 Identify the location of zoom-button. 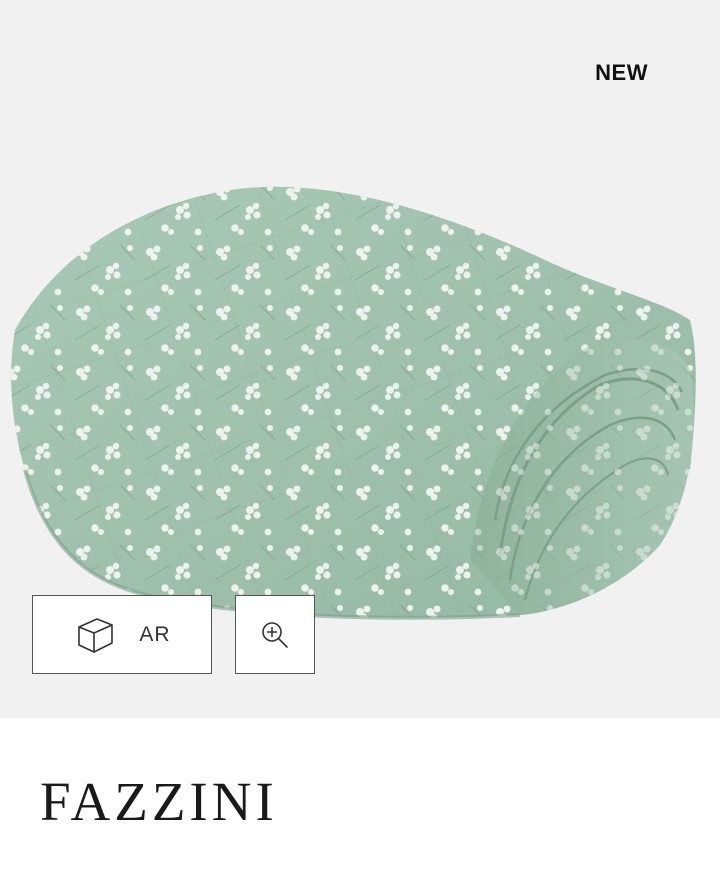
(275, 634).